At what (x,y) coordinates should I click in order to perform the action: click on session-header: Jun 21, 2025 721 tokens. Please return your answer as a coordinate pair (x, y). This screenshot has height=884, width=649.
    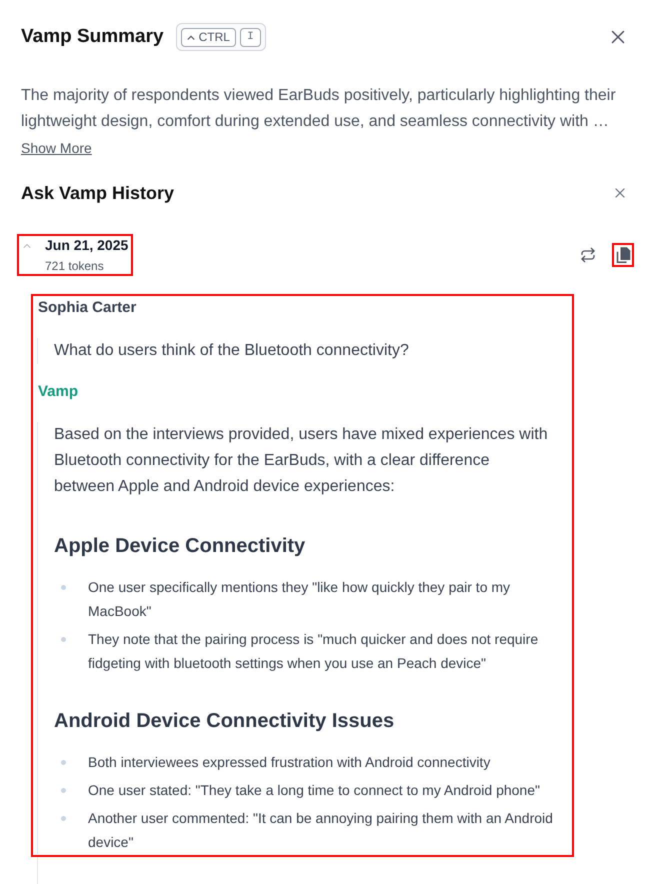
    Looking at the image, I should click on (75, 255).